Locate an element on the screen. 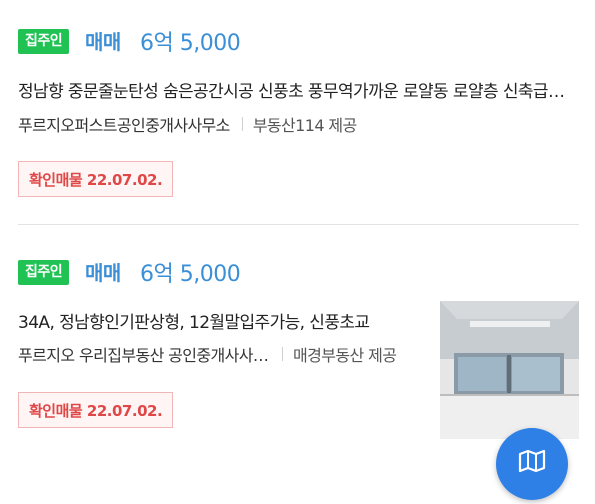  agency-row: 푸르지오퍼스트공인중개사사무소 부동산114 제공 is located at coordinates (298, 124).